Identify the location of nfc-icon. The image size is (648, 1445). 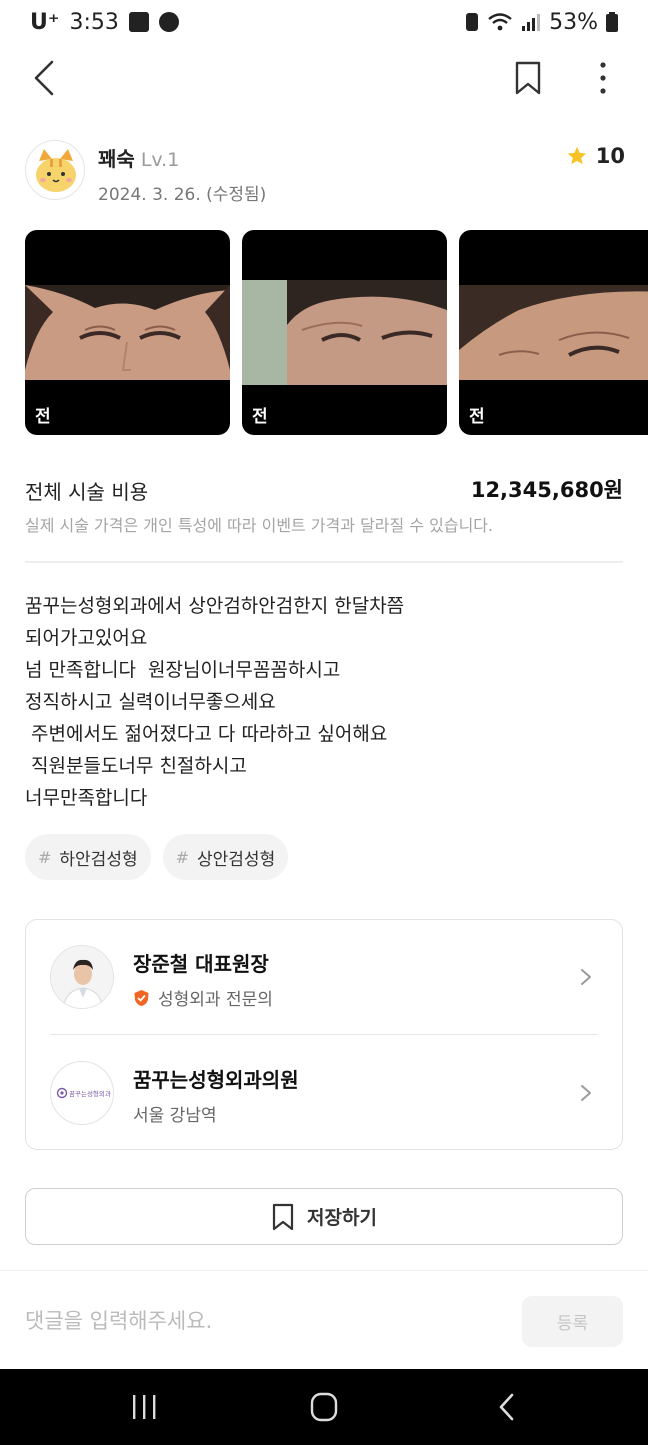
(472, 22).